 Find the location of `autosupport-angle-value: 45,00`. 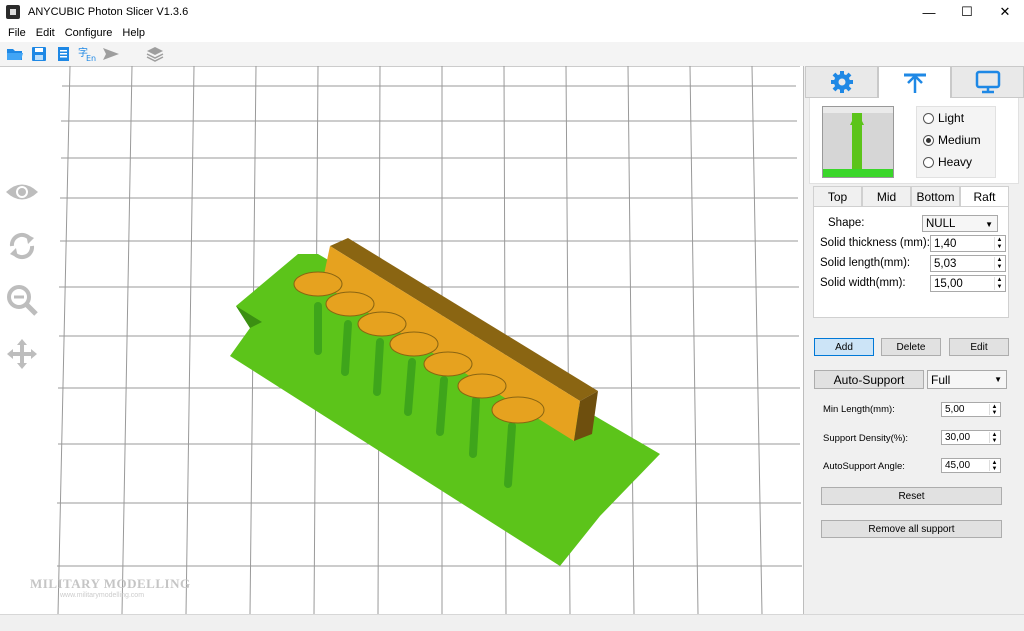

autosupport-angle-value: 45,00 is located at coordinates (958, 465).